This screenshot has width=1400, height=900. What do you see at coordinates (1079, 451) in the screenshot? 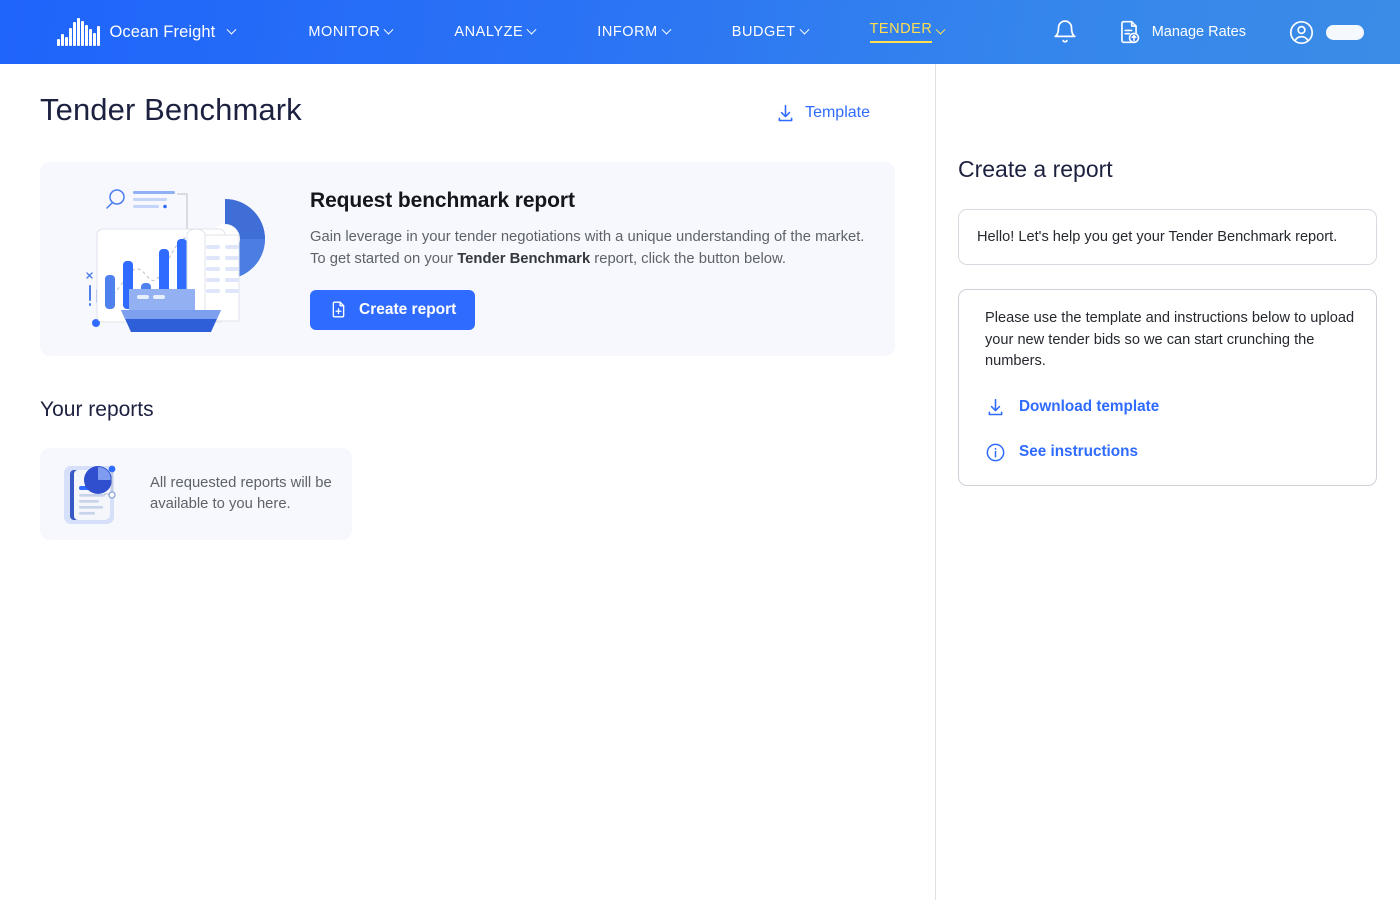
I see `see-instructions-label: See instructions` at bounding box center [1079, 451].